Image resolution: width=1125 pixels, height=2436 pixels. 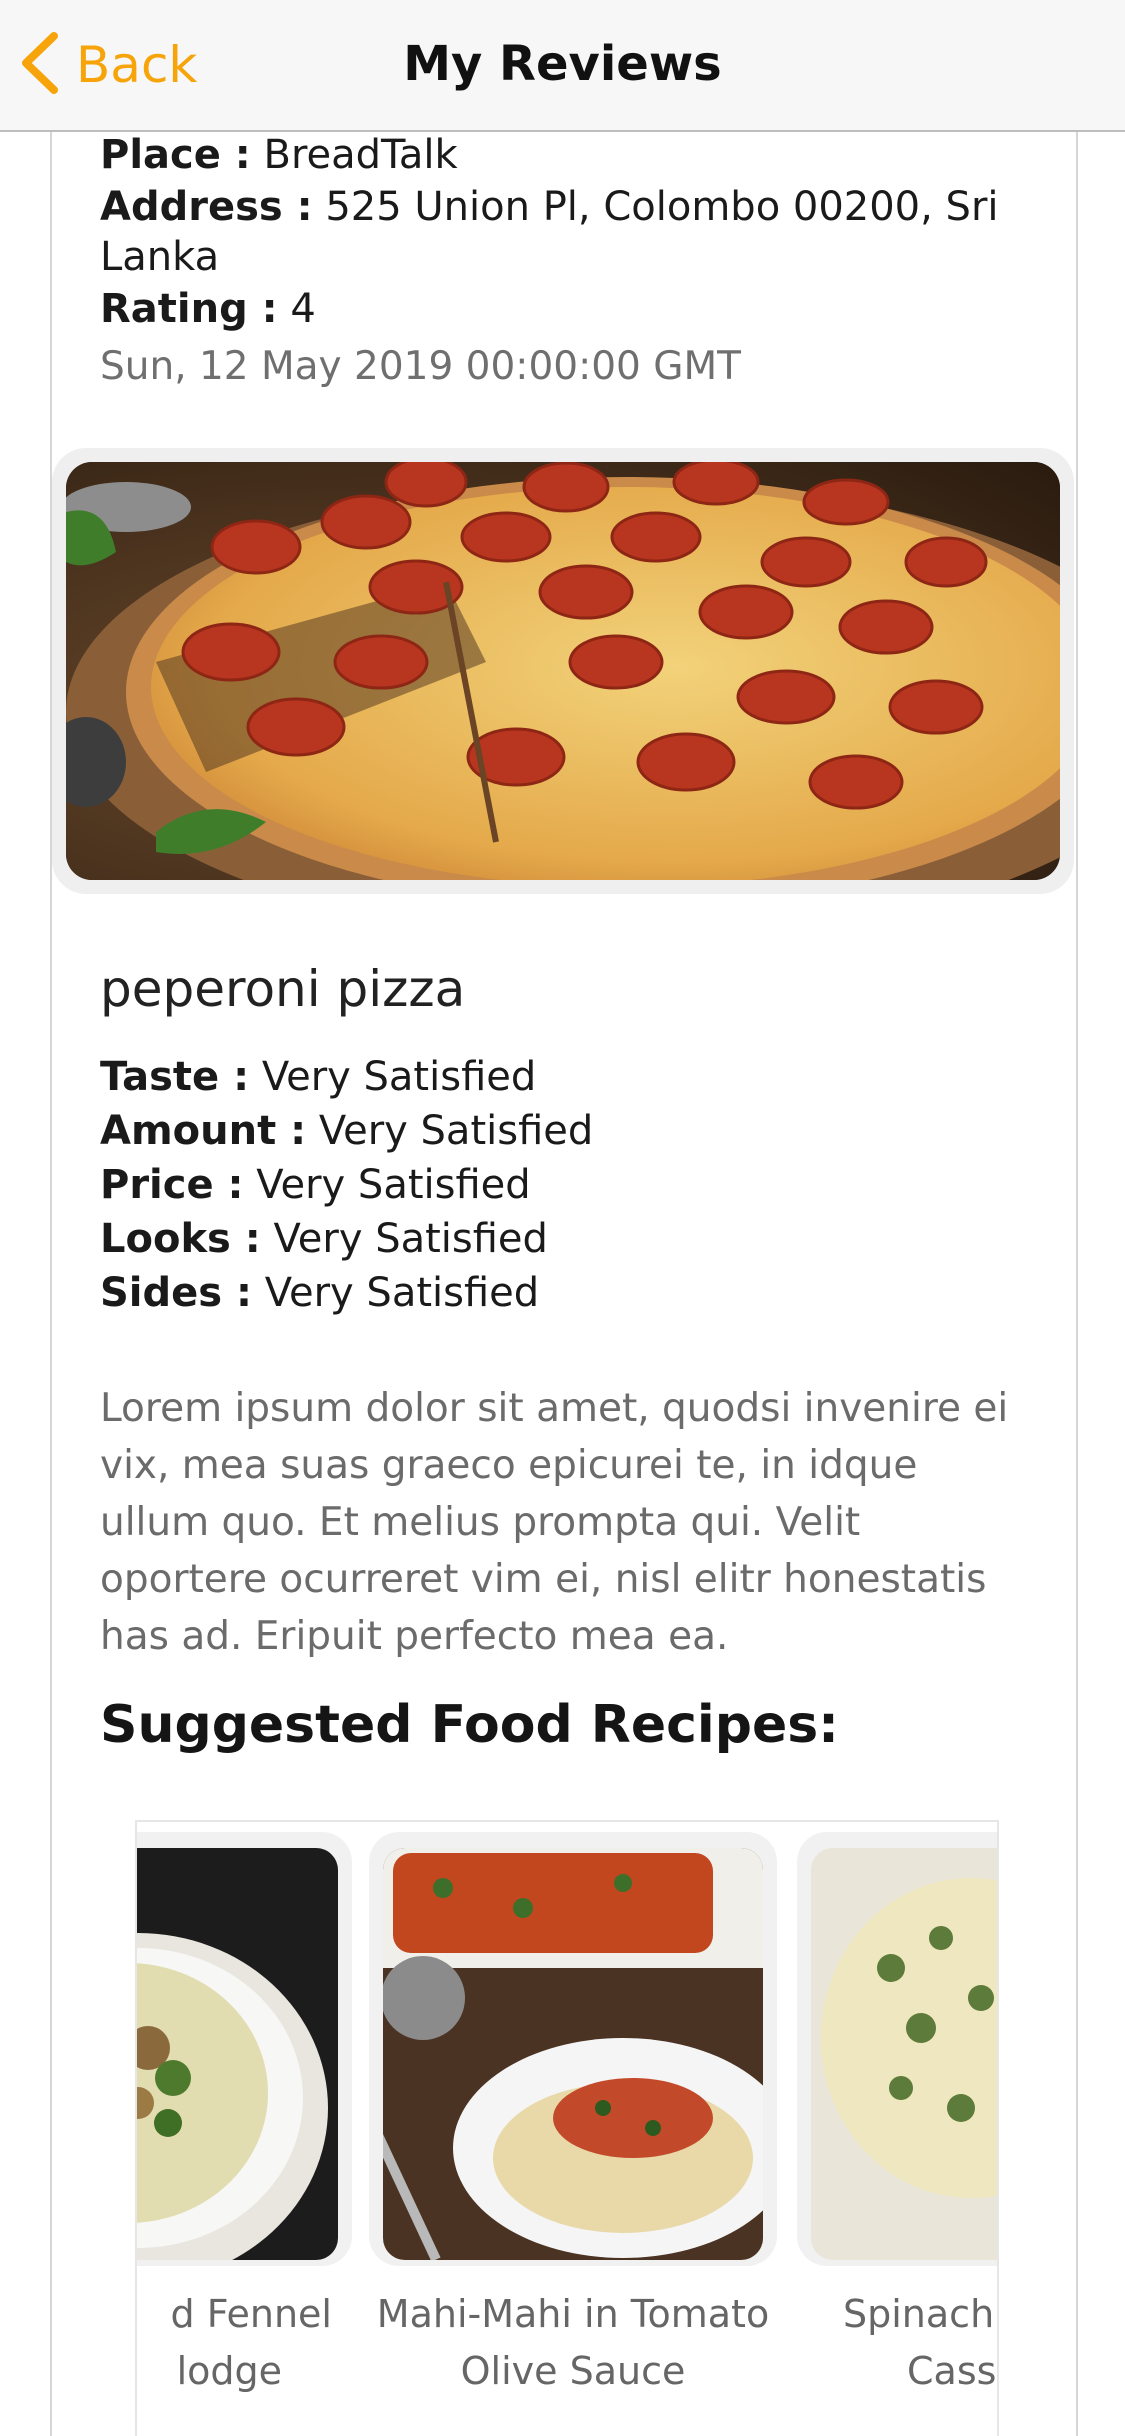 What do you see at coordinates (251, 2314) in the screenshot?
I see `recipe-label-line1: d Fennel` at bounding box center [251, 2314].